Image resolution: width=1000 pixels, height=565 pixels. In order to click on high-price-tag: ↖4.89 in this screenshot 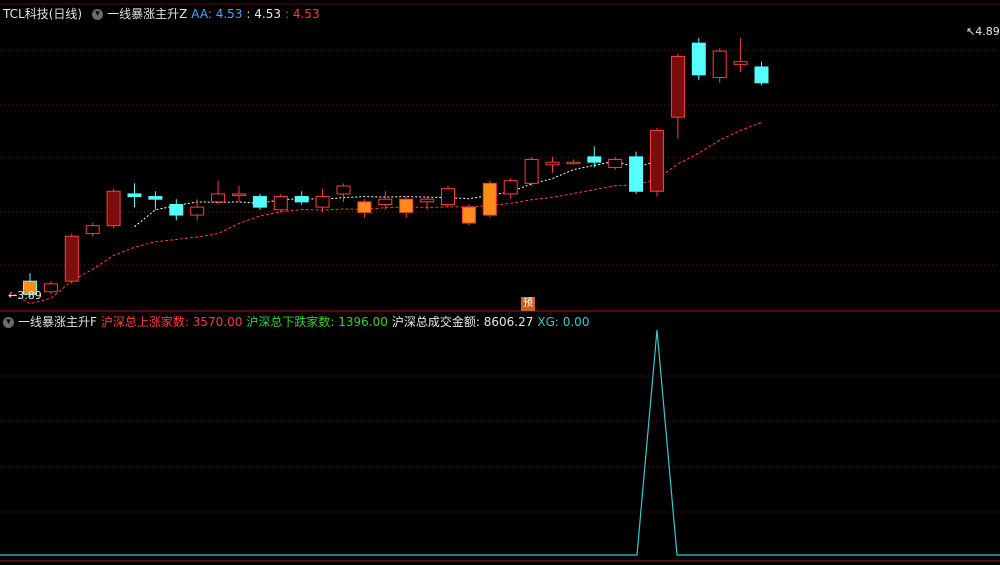, I will do `click(983, 31)`.